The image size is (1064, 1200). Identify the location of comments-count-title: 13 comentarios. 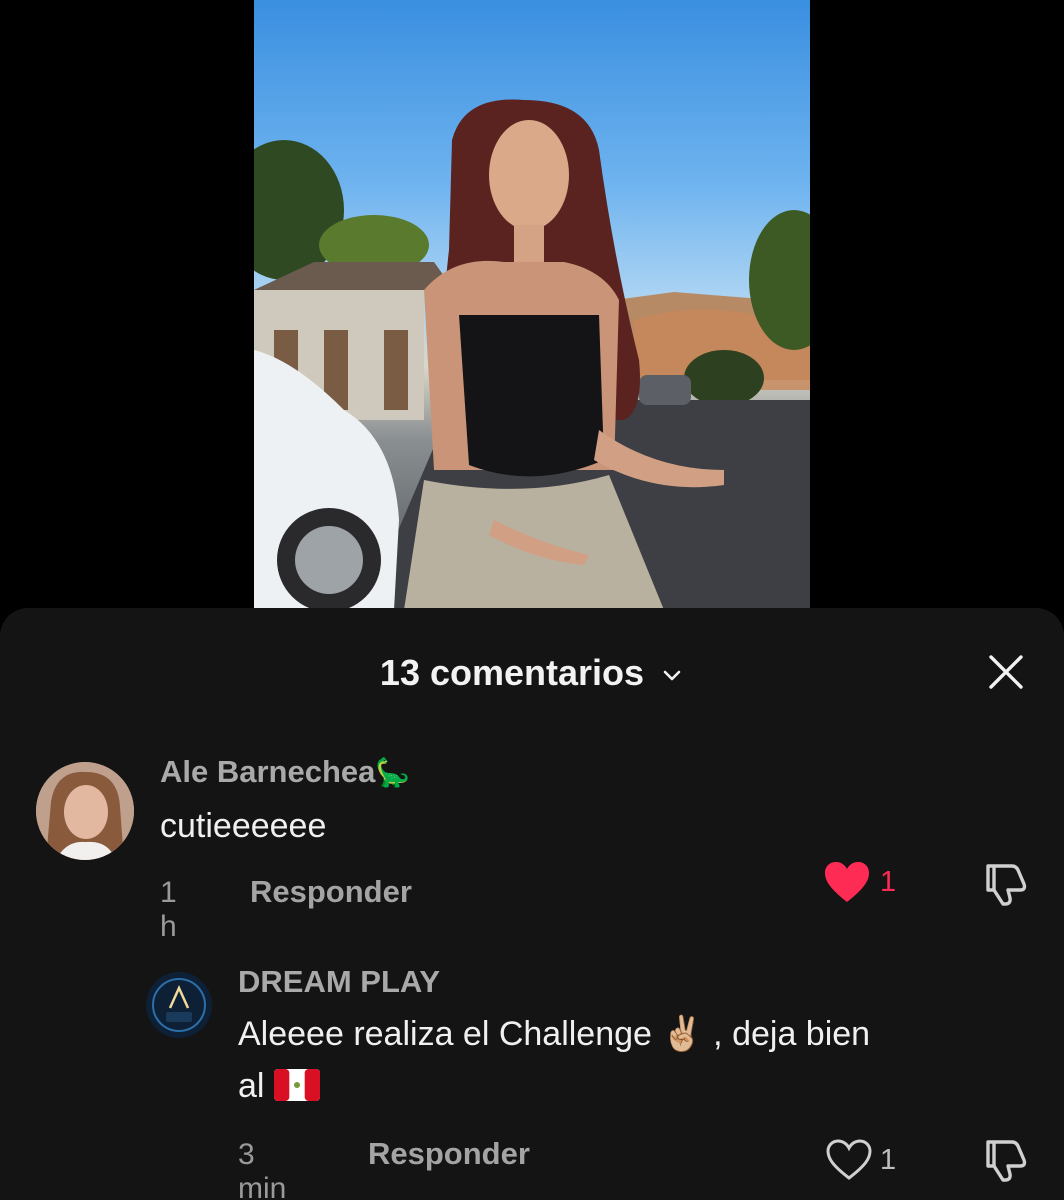
(512, 672).